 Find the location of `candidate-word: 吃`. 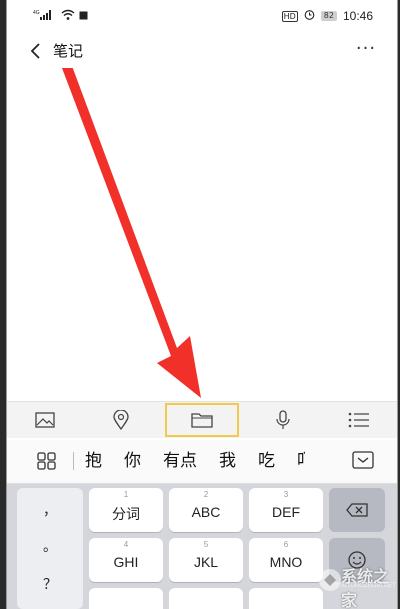

candidate-word: 吃 is located at coordinates (266, 461).